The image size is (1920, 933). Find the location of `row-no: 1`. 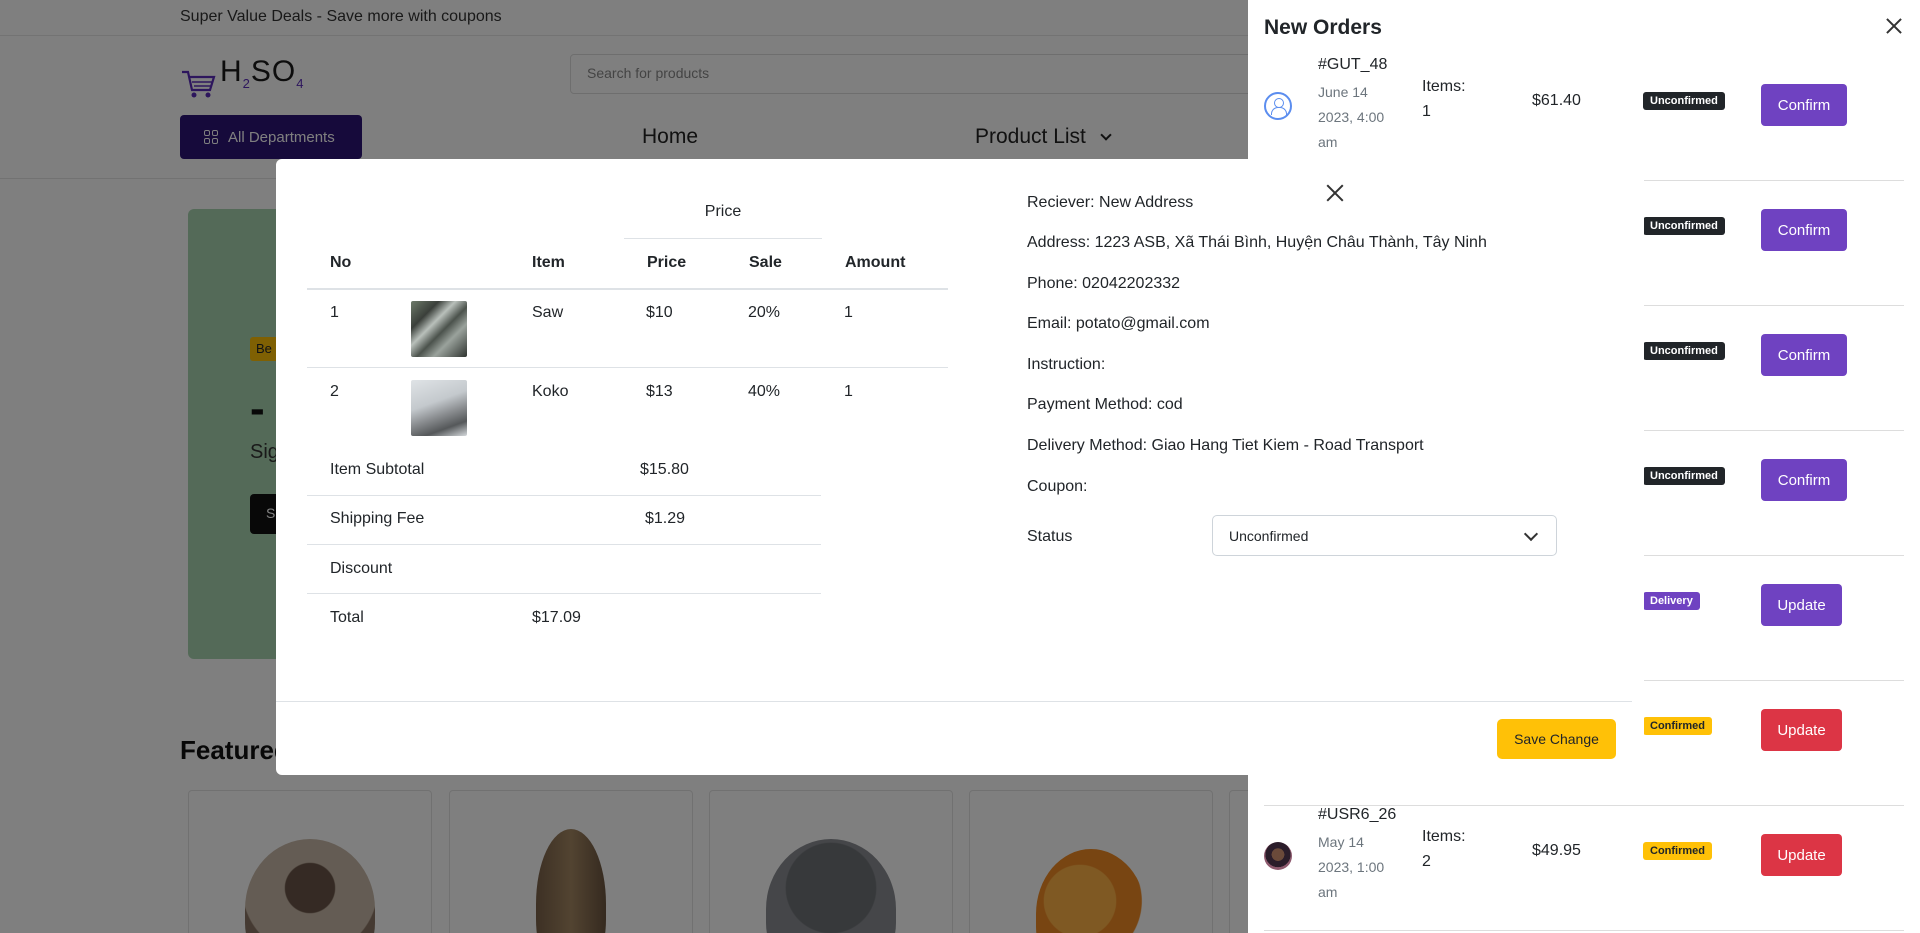

row-no: 1 is located at coordinates (334, 312).